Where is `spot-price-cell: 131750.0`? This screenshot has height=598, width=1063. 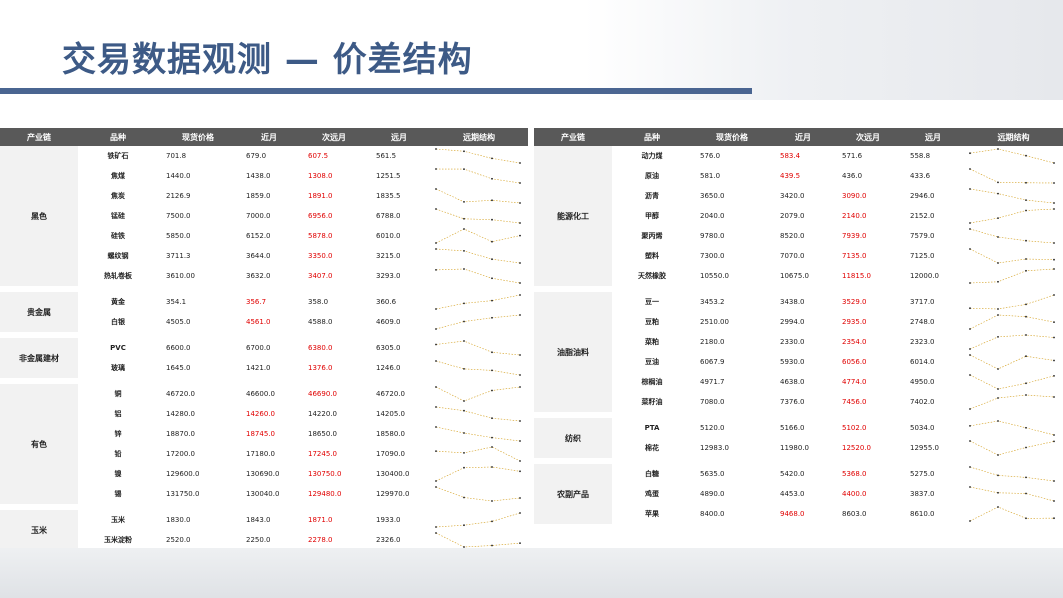
spot-price-cell: 131750.0 is located at coordinates (183, 494).